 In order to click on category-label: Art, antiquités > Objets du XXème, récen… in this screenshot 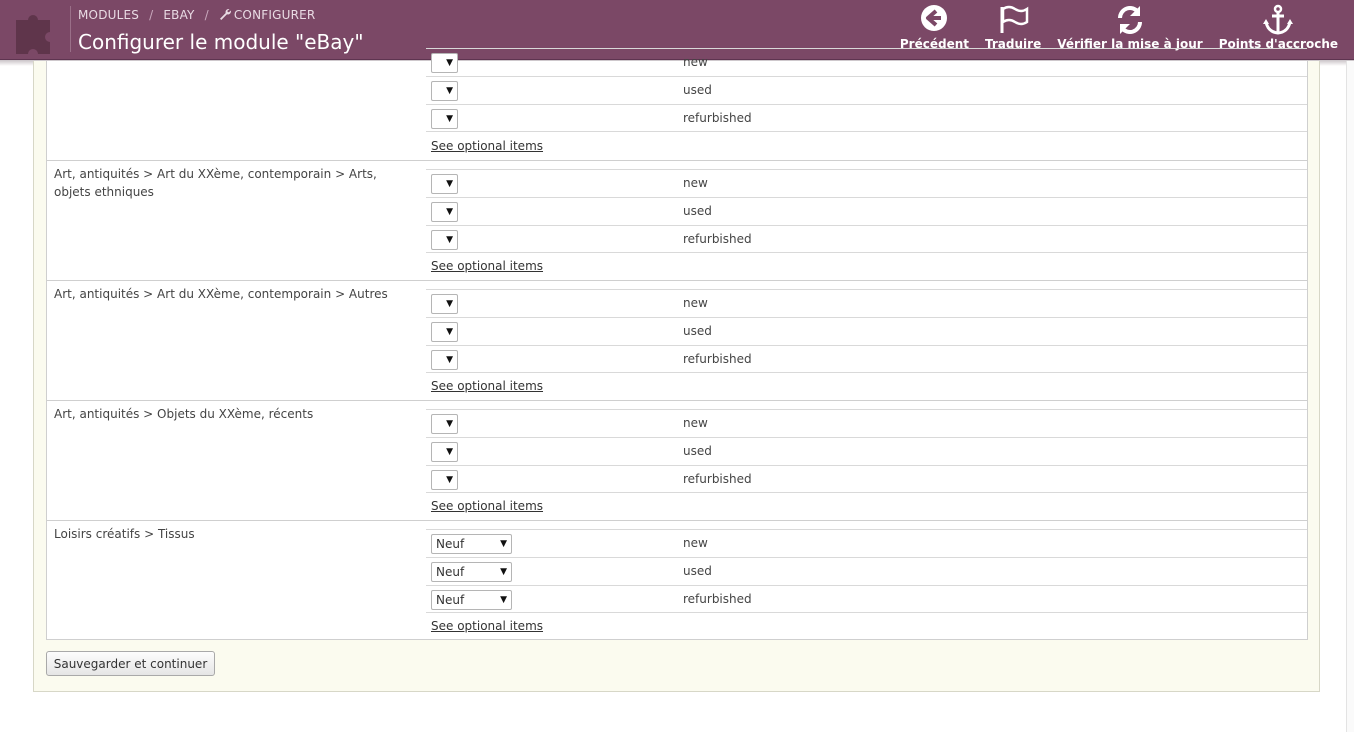, I will do `click(184, 414)`.